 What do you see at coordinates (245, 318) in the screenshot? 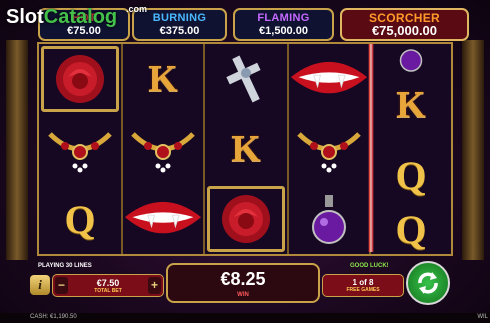
I see `status-bar: CASH: €1,190.50 WIL` at bounding box center [245, 318].